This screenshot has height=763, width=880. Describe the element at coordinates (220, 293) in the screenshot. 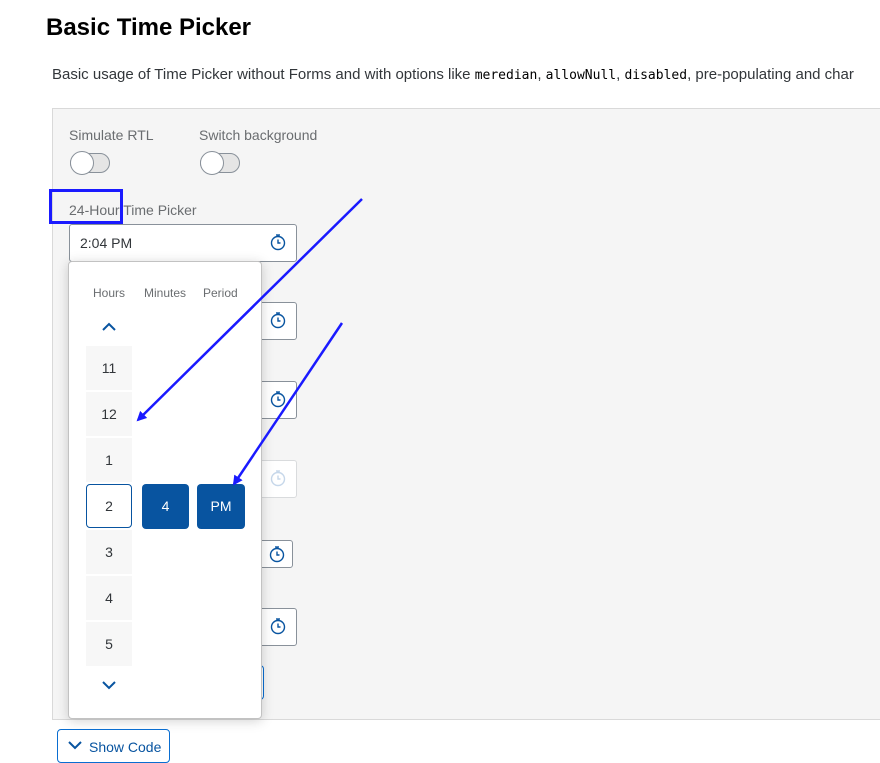

I see `period-column-header: Period` at that location.